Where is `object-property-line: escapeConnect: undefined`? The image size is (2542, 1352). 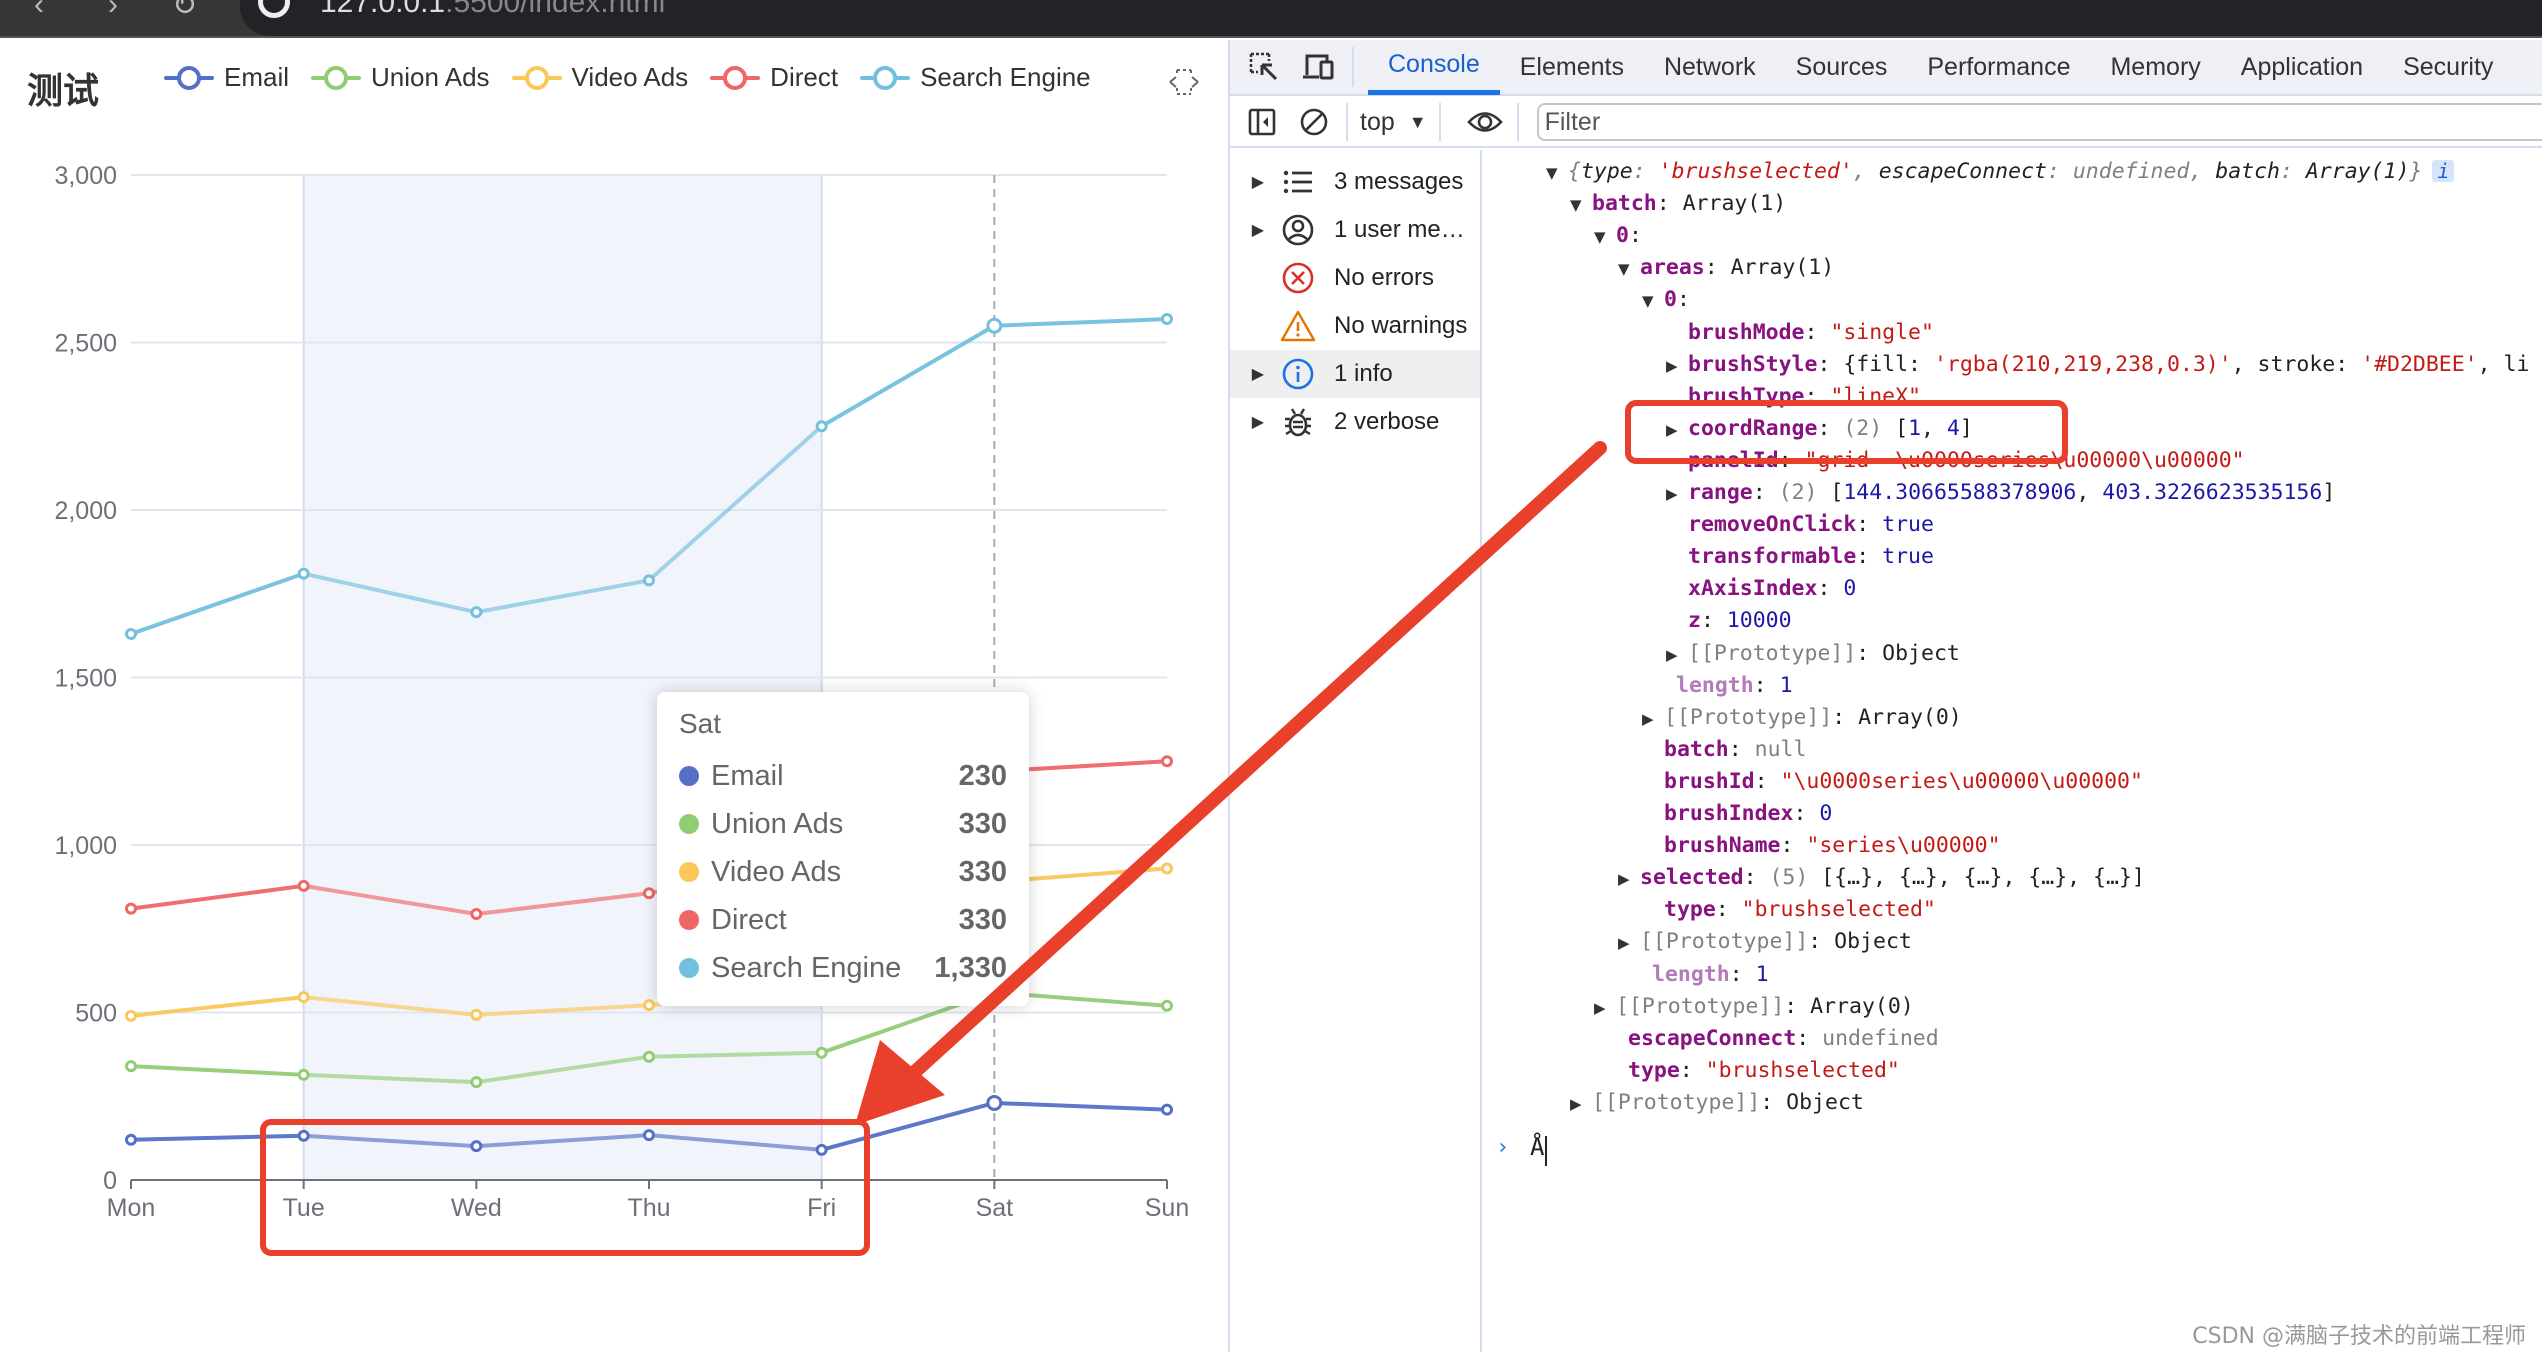
object-property-line: escapeConnect: undefined is located at coordinates (1772, 1039).